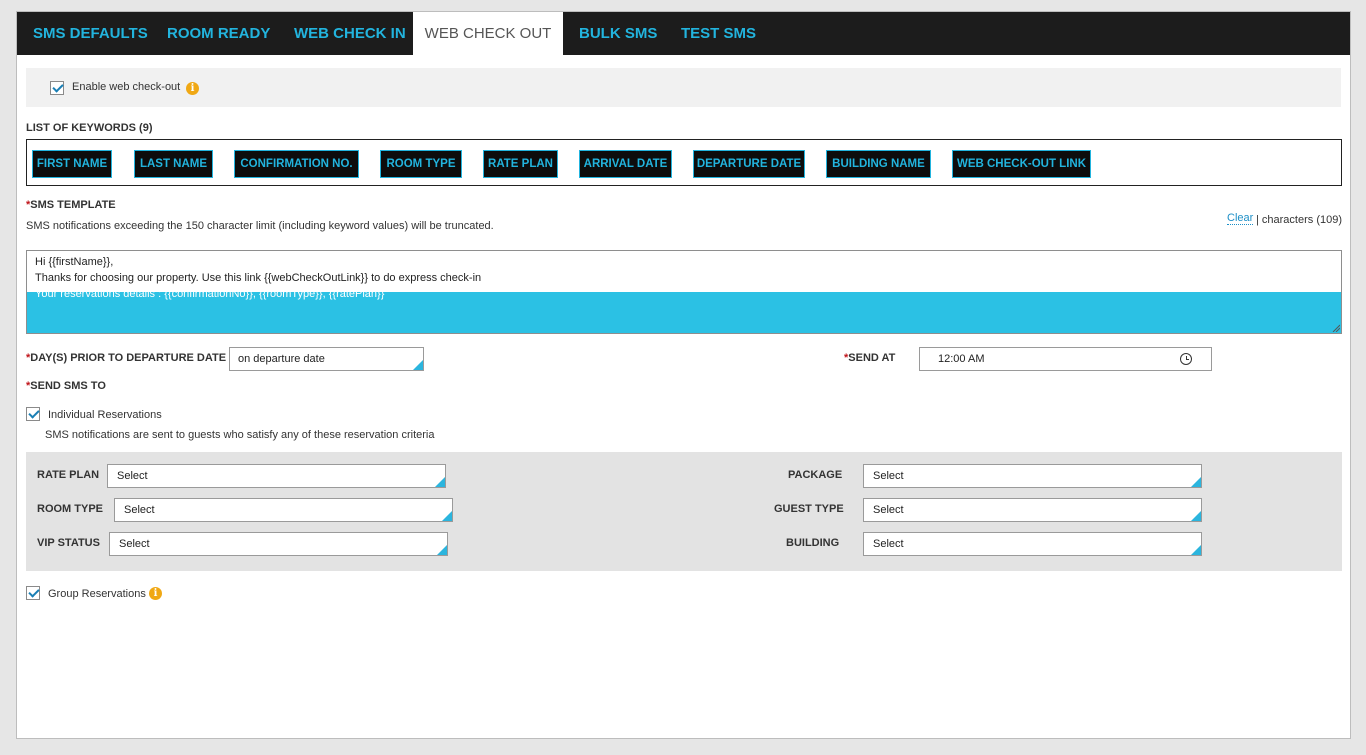 The width and height of the screenshot is (1366, 755). I want to click on group-reservations-checkbox, so click(33, 593).